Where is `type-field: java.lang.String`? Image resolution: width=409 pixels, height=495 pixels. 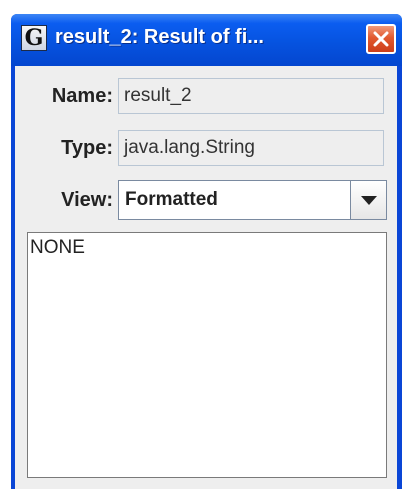 type-field: java.lang.String is located at coordinates (251, 148).